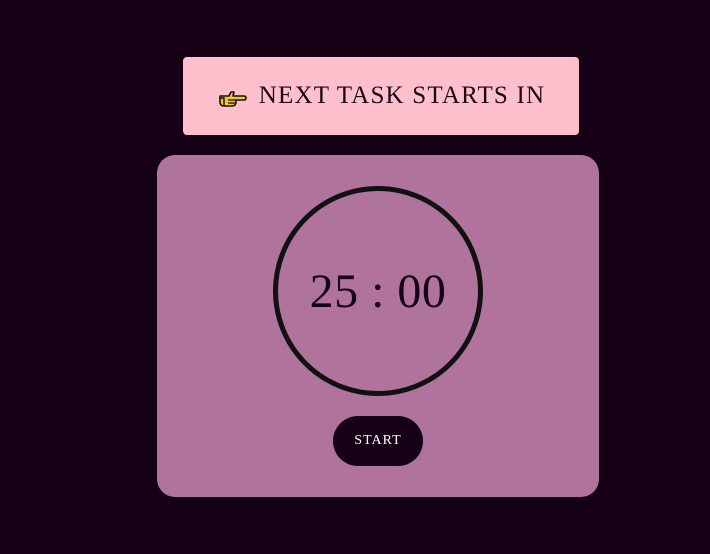  What do you see at coordinates (232, 98) in the screenshot?
I see `pointing-right-icon` at bounding box center [232, 98].